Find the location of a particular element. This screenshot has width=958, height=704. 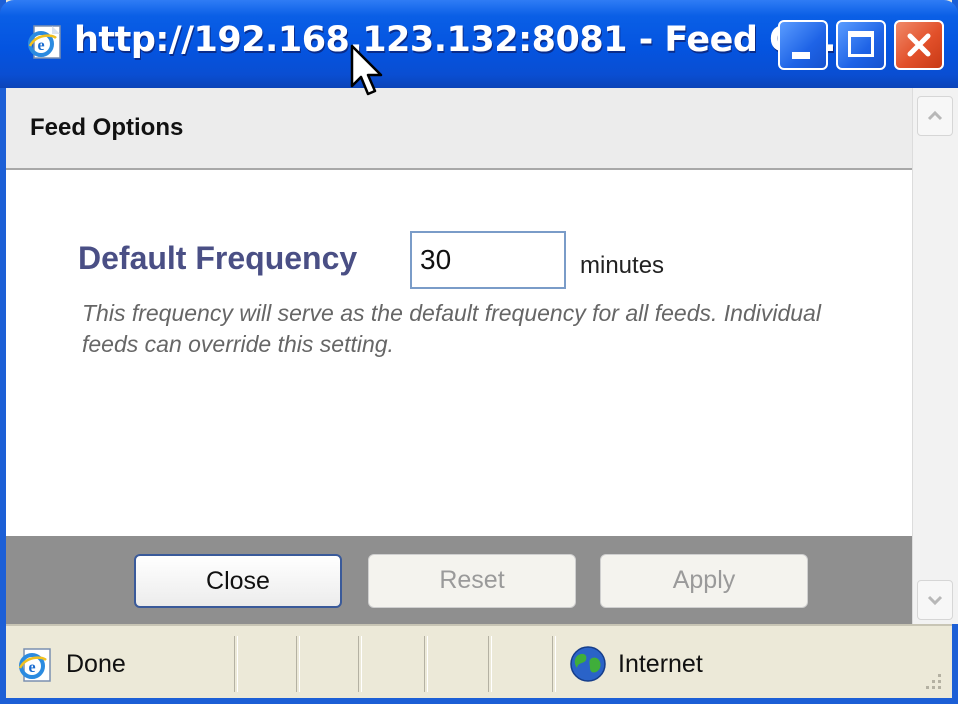

chevron-down-icon is located at coordinates (935, 600).